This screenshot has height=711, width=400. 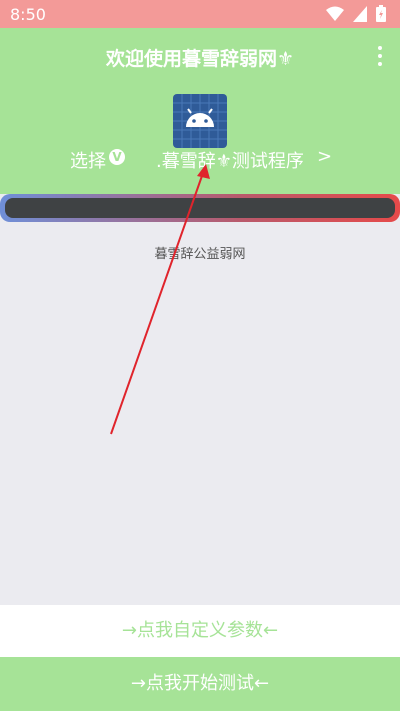 What do you see at coordinates (200, 254) in the screenshot?
I see `caption: 暮雪辞公益弱网` at bounding box center [200, 254].